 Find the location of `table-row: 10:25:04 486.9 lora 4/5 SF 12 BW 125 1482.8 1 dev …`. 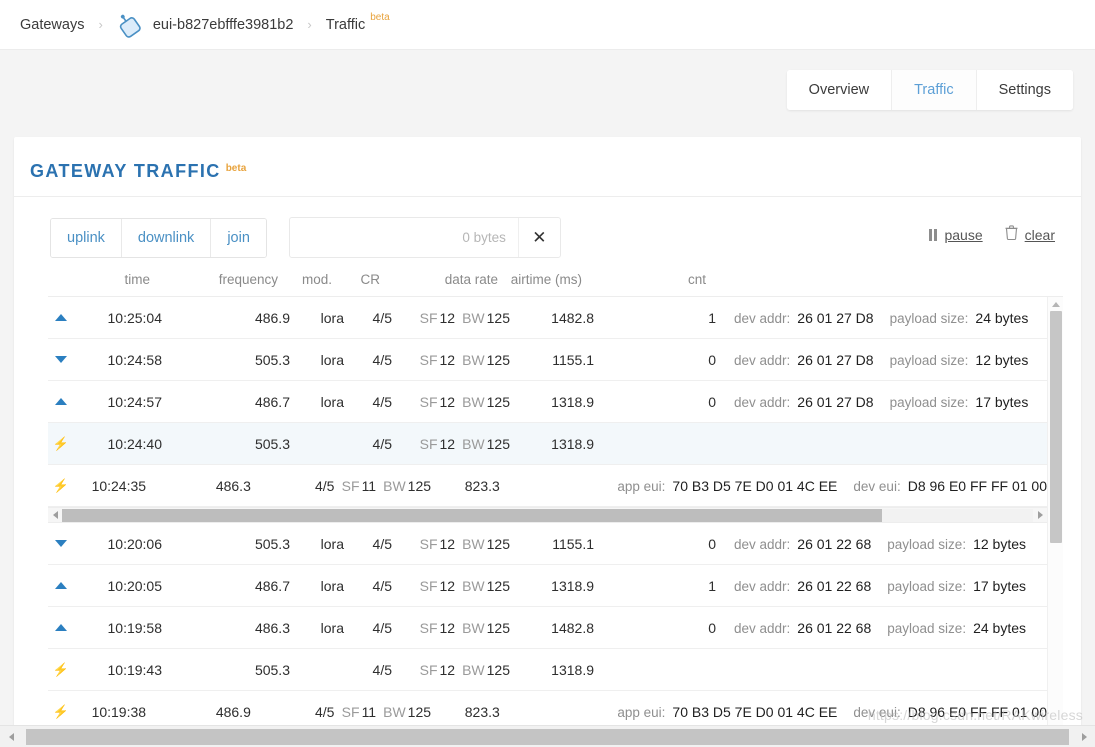

table-row: 10:25:04 486.9 lora 4/5 SF 12 BW 125 1482.8 1 dev … is located at coordinates (547, 318).